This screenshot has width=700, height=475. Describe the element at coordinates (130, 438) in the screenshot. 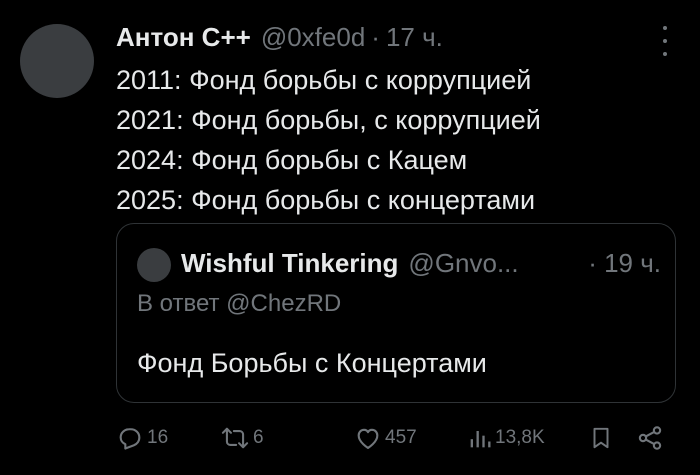

I see `reply-icon` at that location.